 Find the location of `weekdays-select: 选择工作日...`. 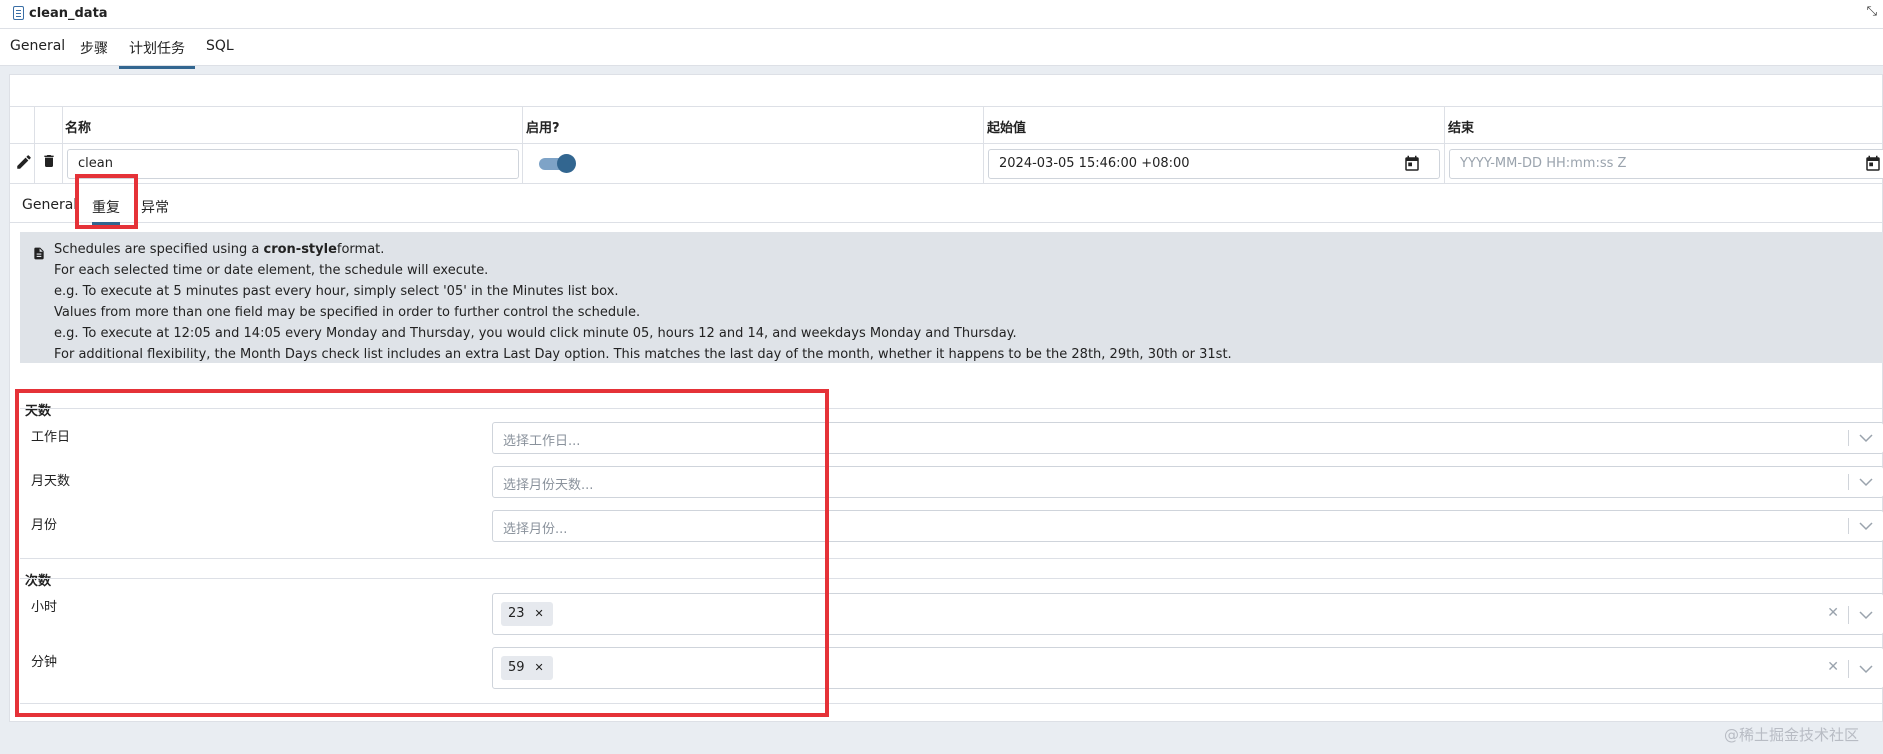

weekdays-select: 选择工作日... is located at coordinates (1187, 438).